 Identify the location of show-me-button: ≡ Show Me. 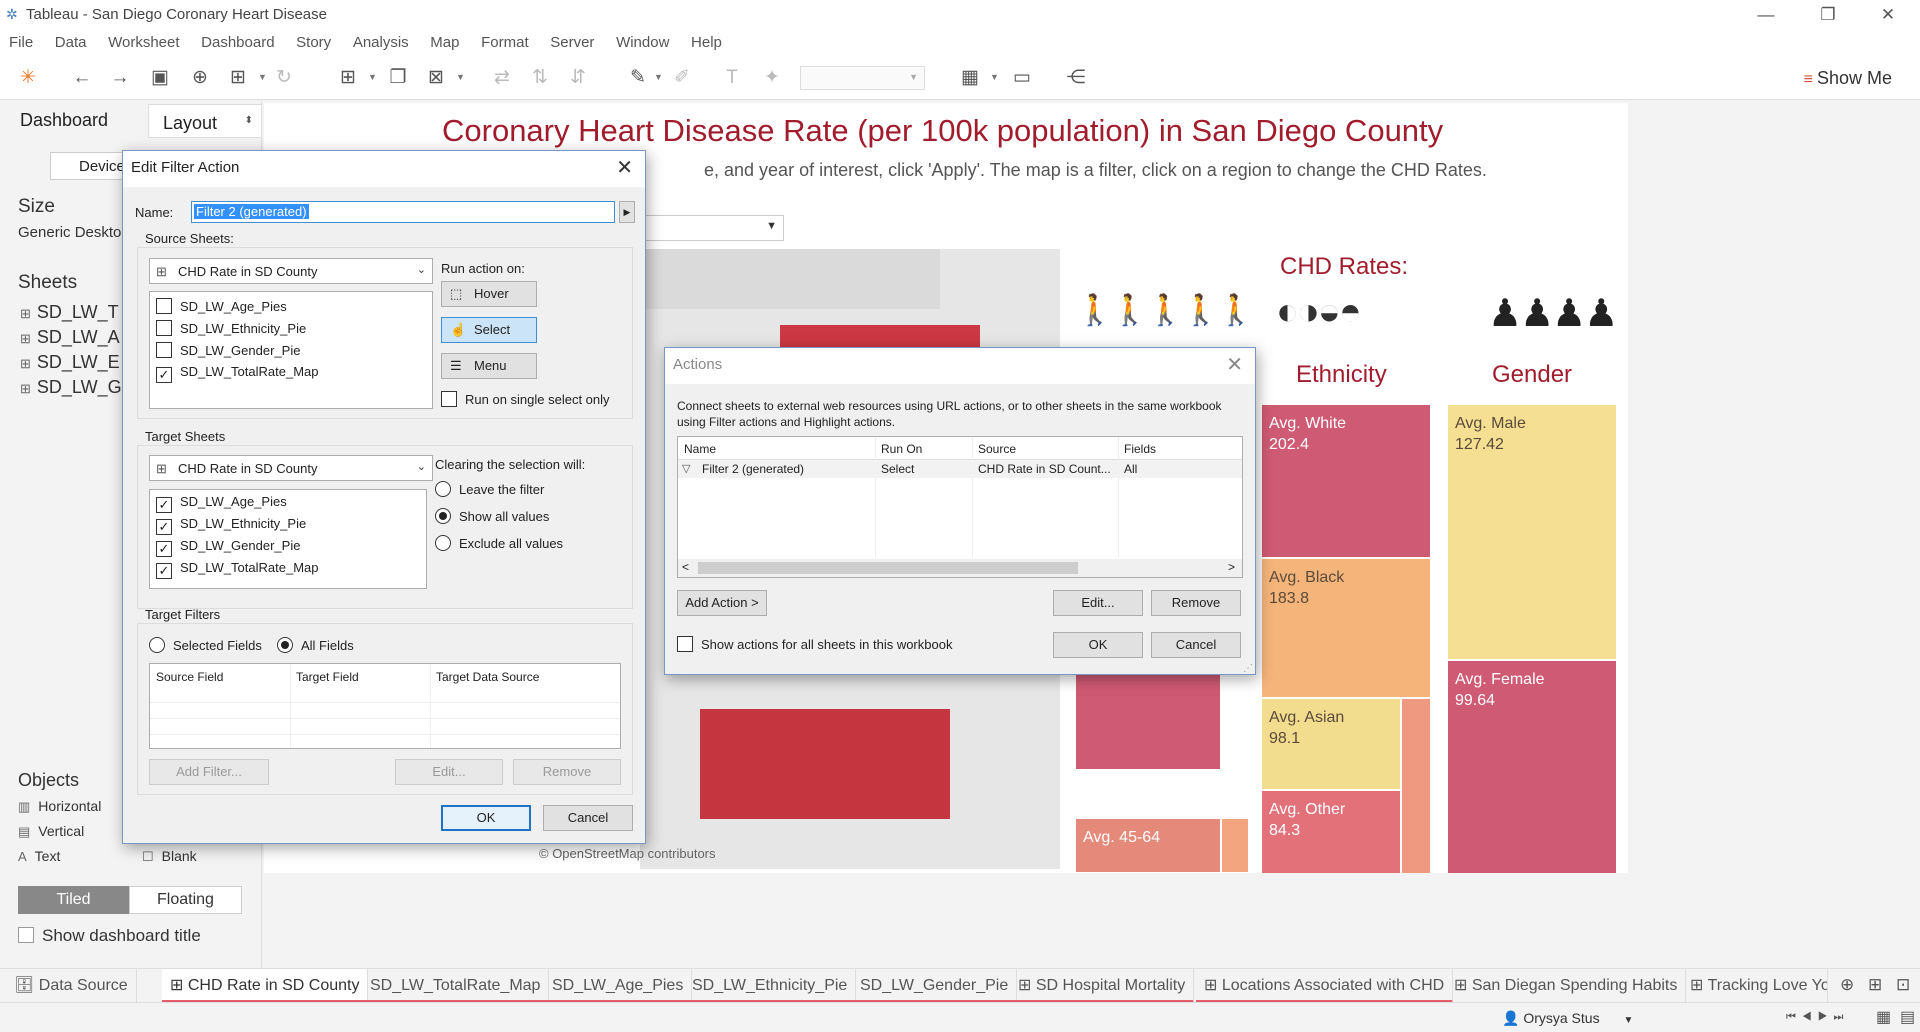
(1848, 78).